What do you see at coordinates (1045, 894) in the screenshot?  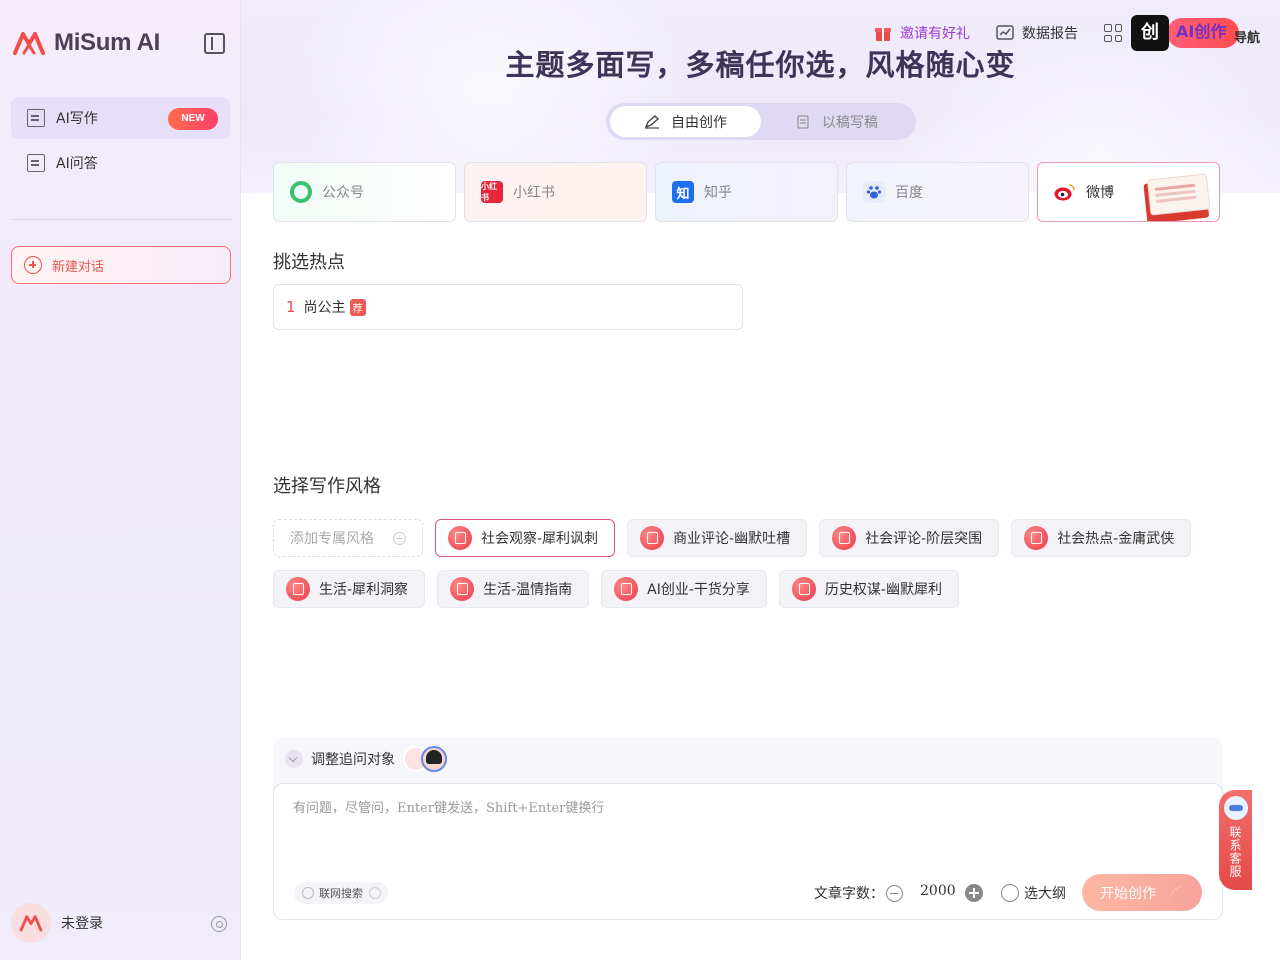 I see `outline-label: 选大纲` at bounding box center [1045, 894].